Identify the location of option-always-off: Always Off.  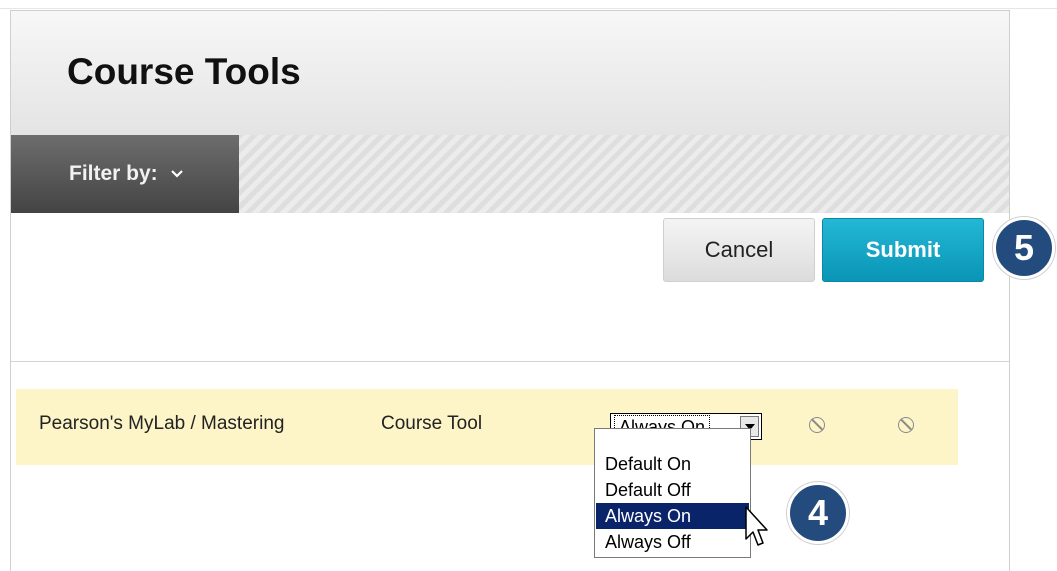
(672, 542).